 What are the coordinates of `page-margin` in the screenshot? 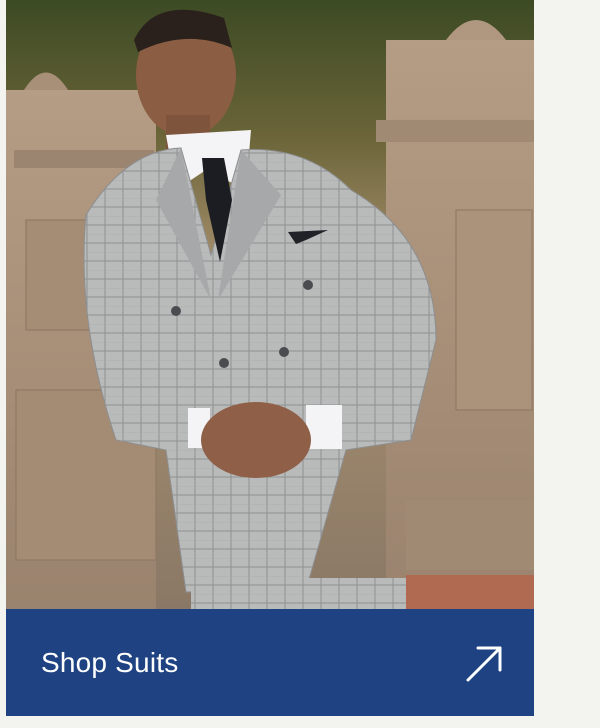 It's located at (567, 364).